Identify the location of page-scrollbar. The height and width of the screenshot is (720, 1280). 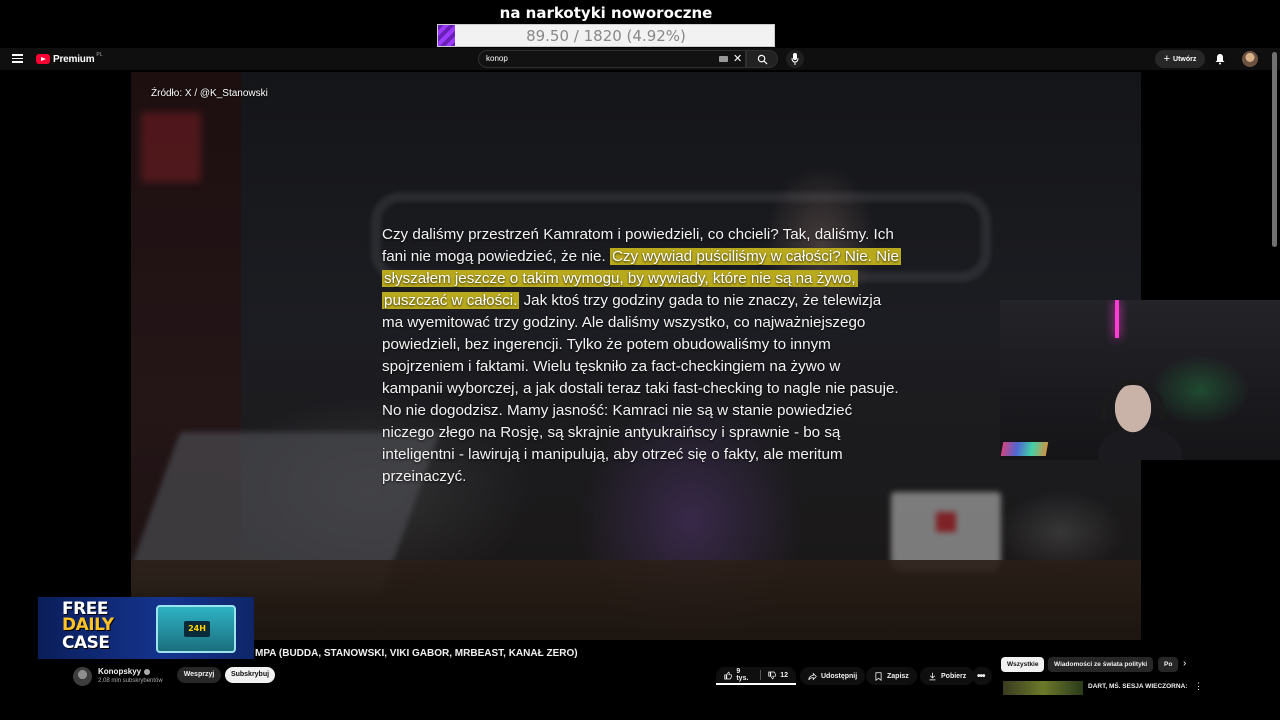
(1274, 149).